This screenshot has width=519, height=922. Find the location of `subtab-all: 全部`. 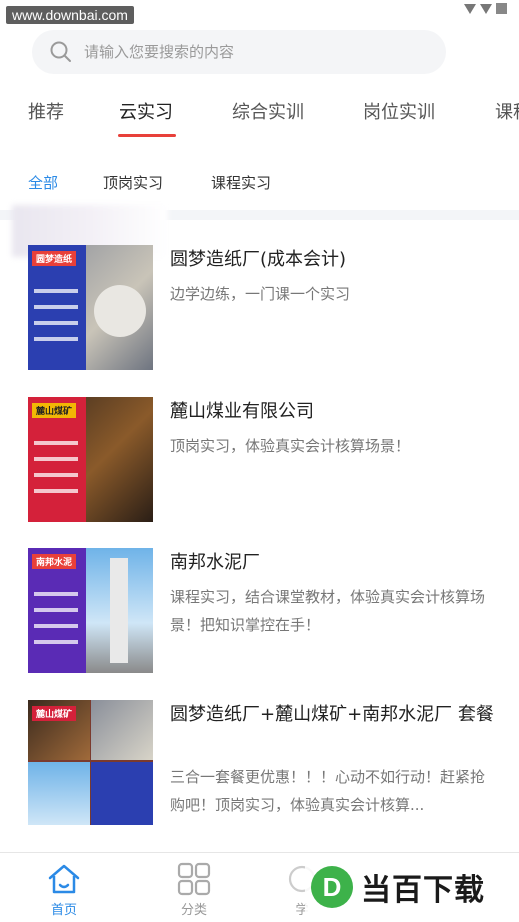

subtab-all: 全部 is located at coordinates (43, 182).